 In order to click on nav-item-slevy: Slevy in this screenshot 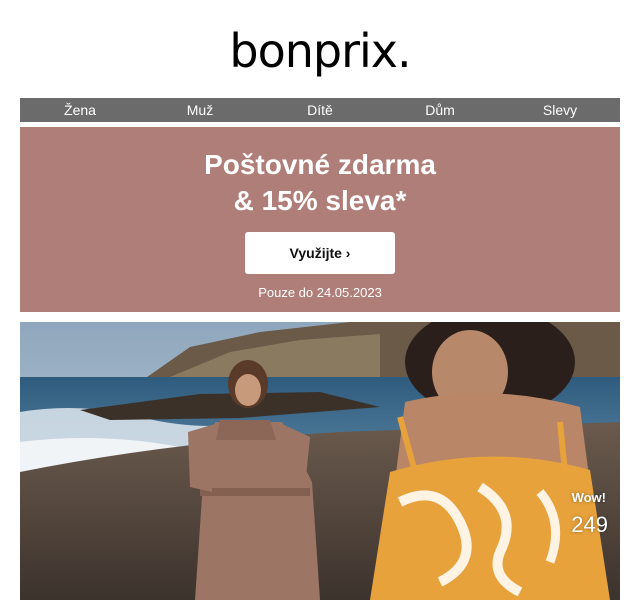, I will do `click(560, 110)`.